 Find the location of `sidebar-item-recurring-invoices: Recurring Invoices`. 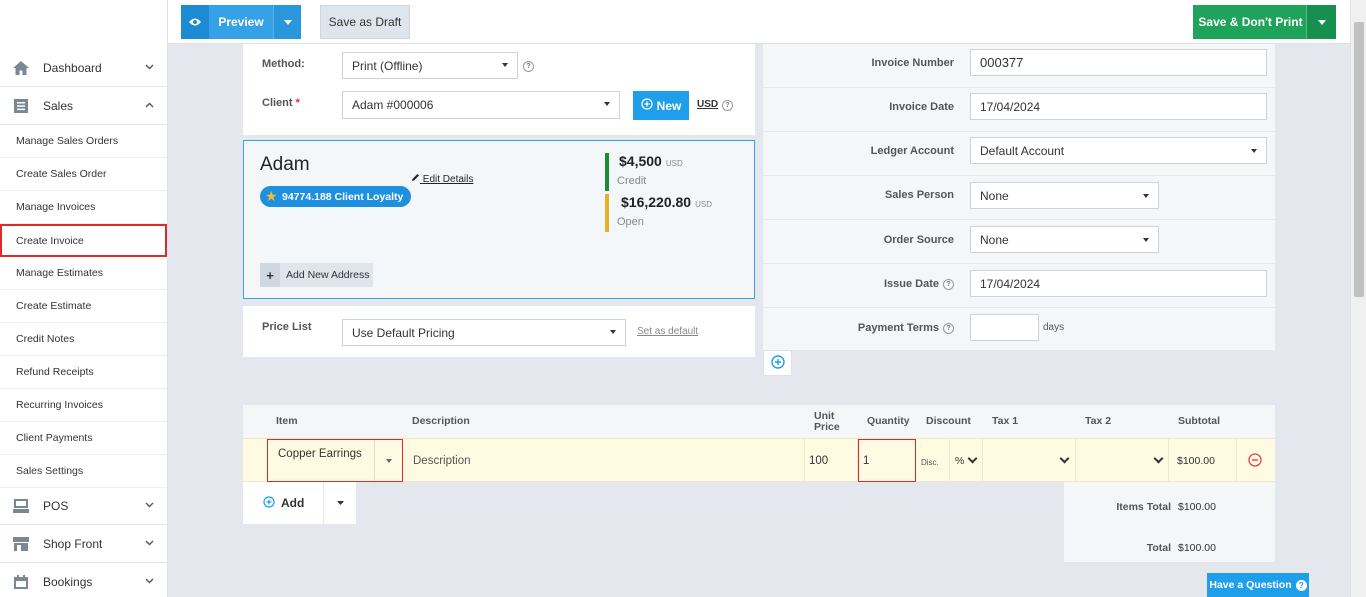

sidebar-item-recurring-invoices: Recurring Invoices is located at coordinates (83, 405).